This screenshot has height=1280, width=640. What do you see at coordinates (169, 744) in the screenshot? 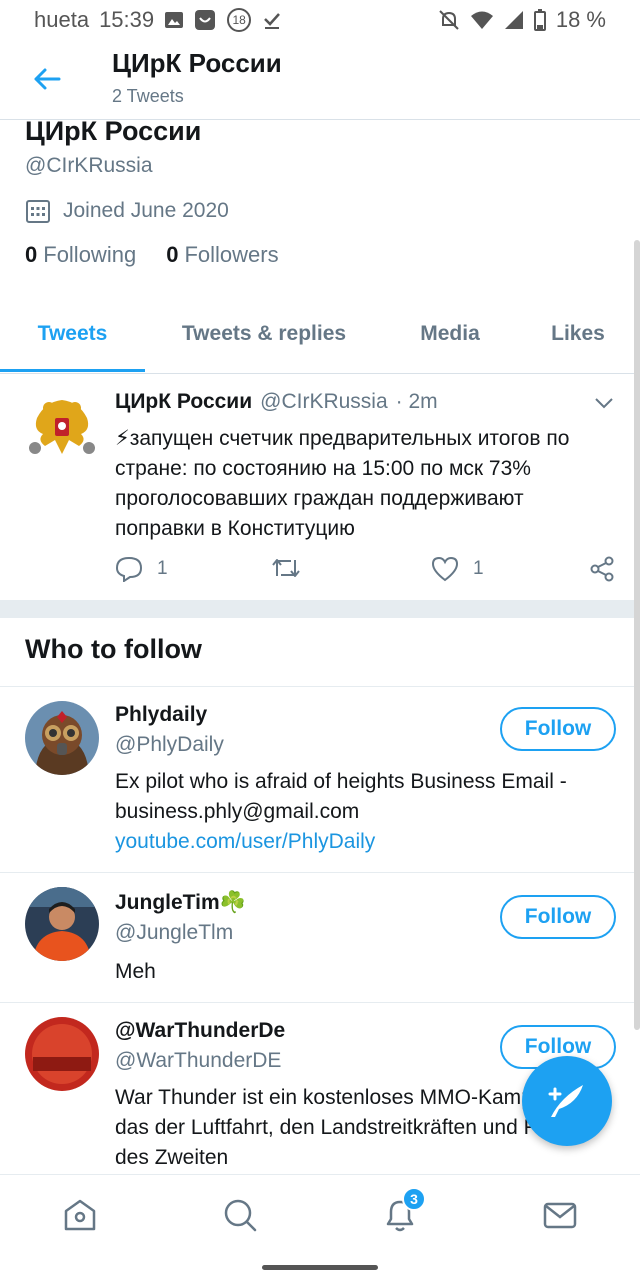
I see `suggestion-handle: @PhlyDaily` at bounding box center [169, 744].